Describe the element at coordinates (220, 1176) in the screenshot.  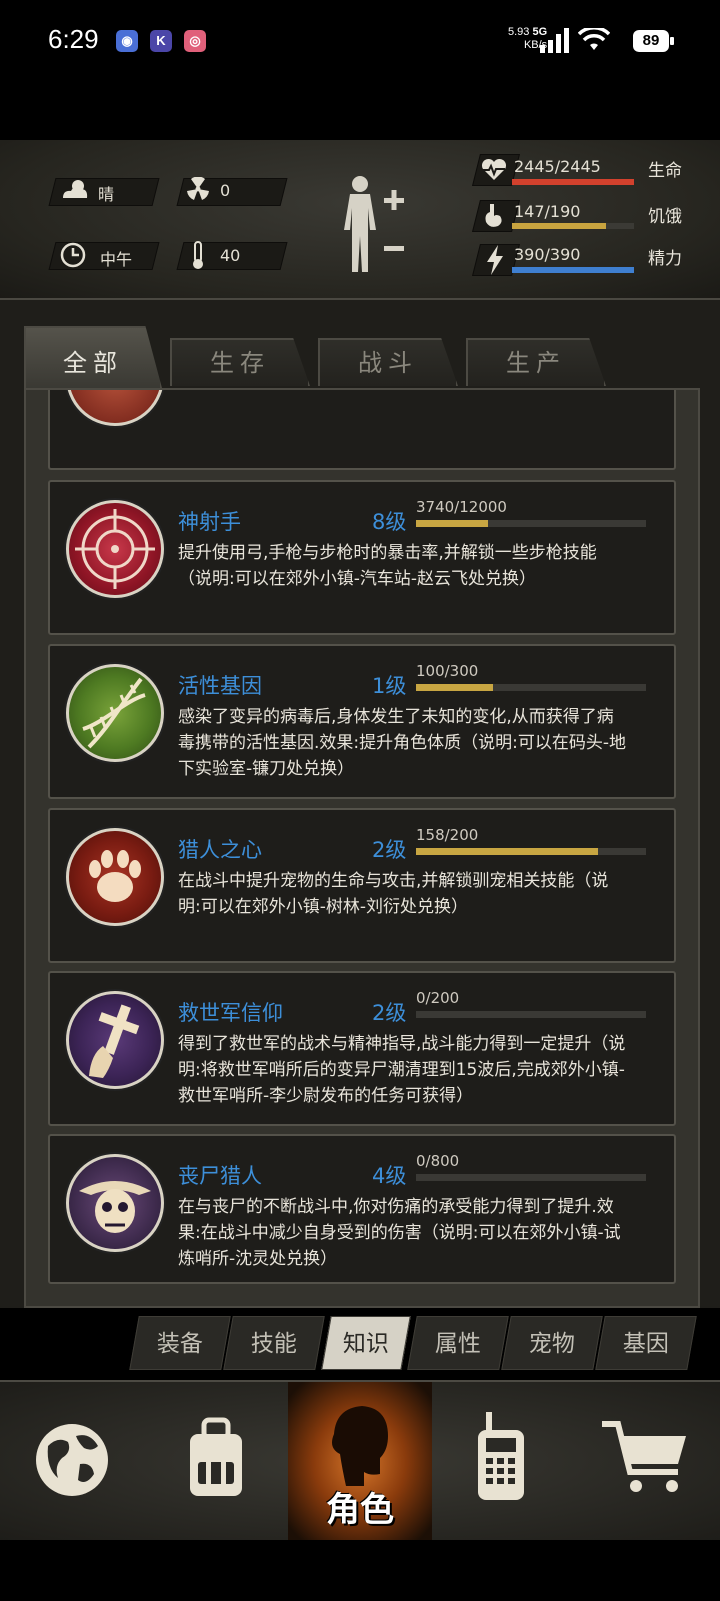
I see `skill-name: 丧尸猎人` at that location.